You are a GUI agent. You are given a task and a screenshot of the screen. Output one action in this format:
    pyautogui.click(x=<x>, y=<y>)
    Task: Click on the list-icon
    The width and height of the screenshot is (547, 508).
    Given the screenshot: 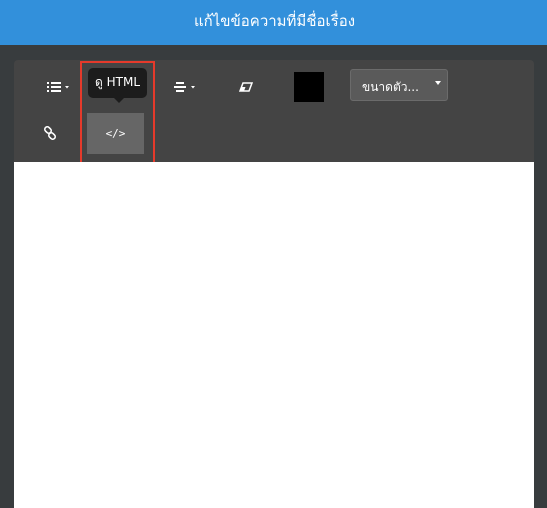 What is the action you would take?
    pyautogui.click(x=58, y=87)
    